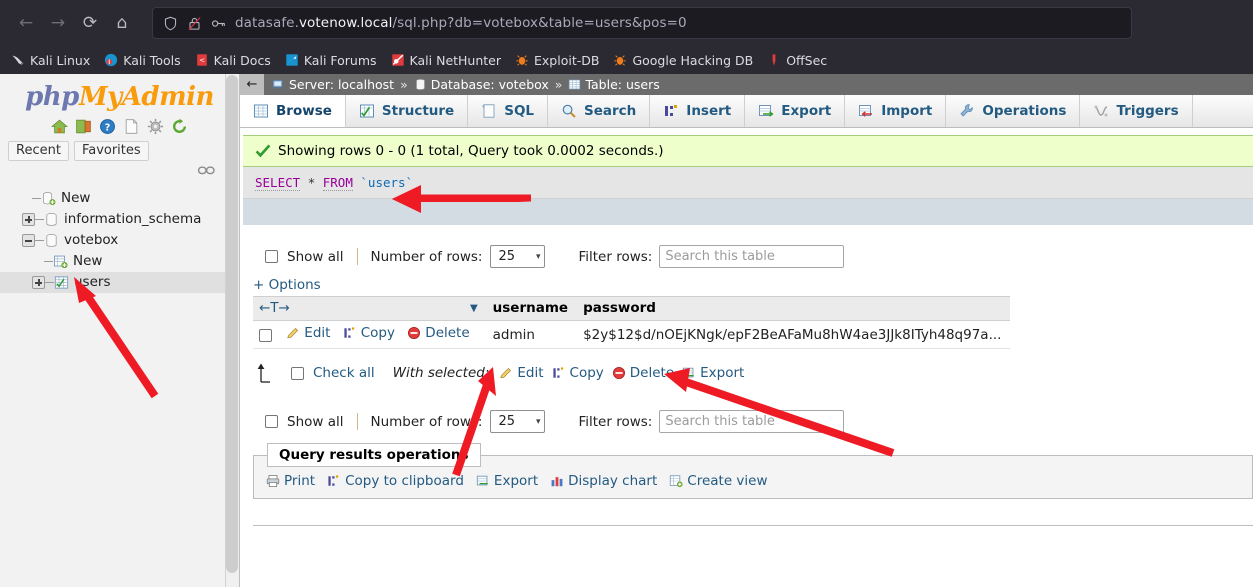 Image resolution: width=1253 pixels, height=587 pixels. What do you see at coordinates (122, 23) in the screenshot?
I see `home-button: ⌂` at bounding box center [122, 23].